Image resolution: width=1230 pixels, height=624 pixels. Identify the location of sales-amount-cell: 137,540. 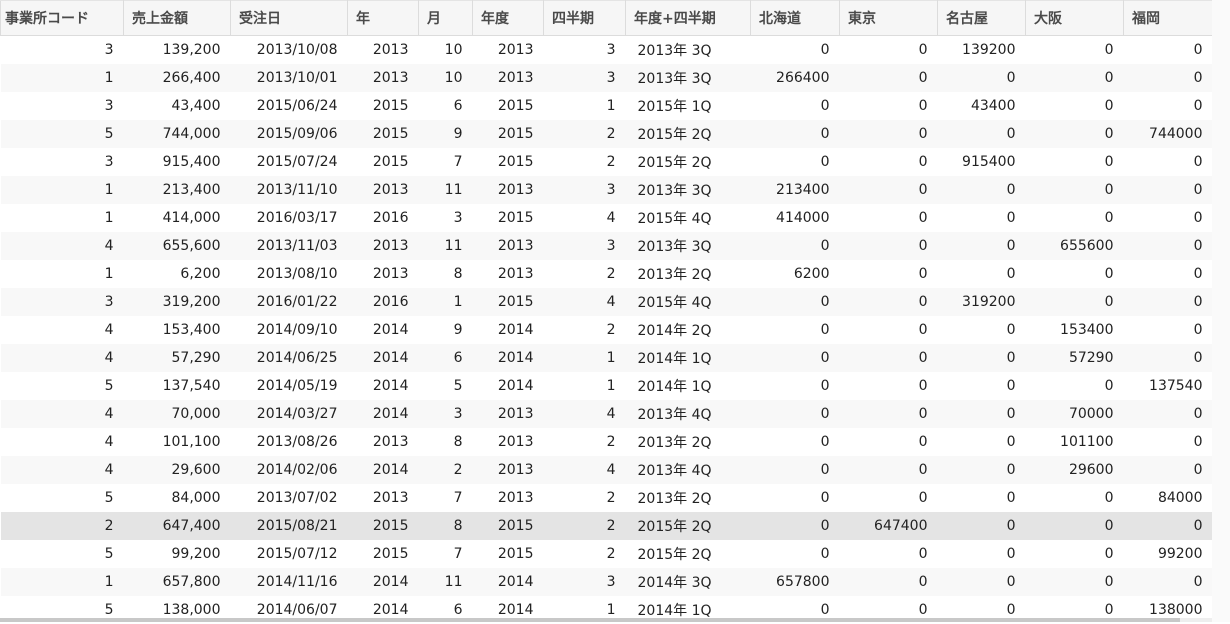
(177, 386).